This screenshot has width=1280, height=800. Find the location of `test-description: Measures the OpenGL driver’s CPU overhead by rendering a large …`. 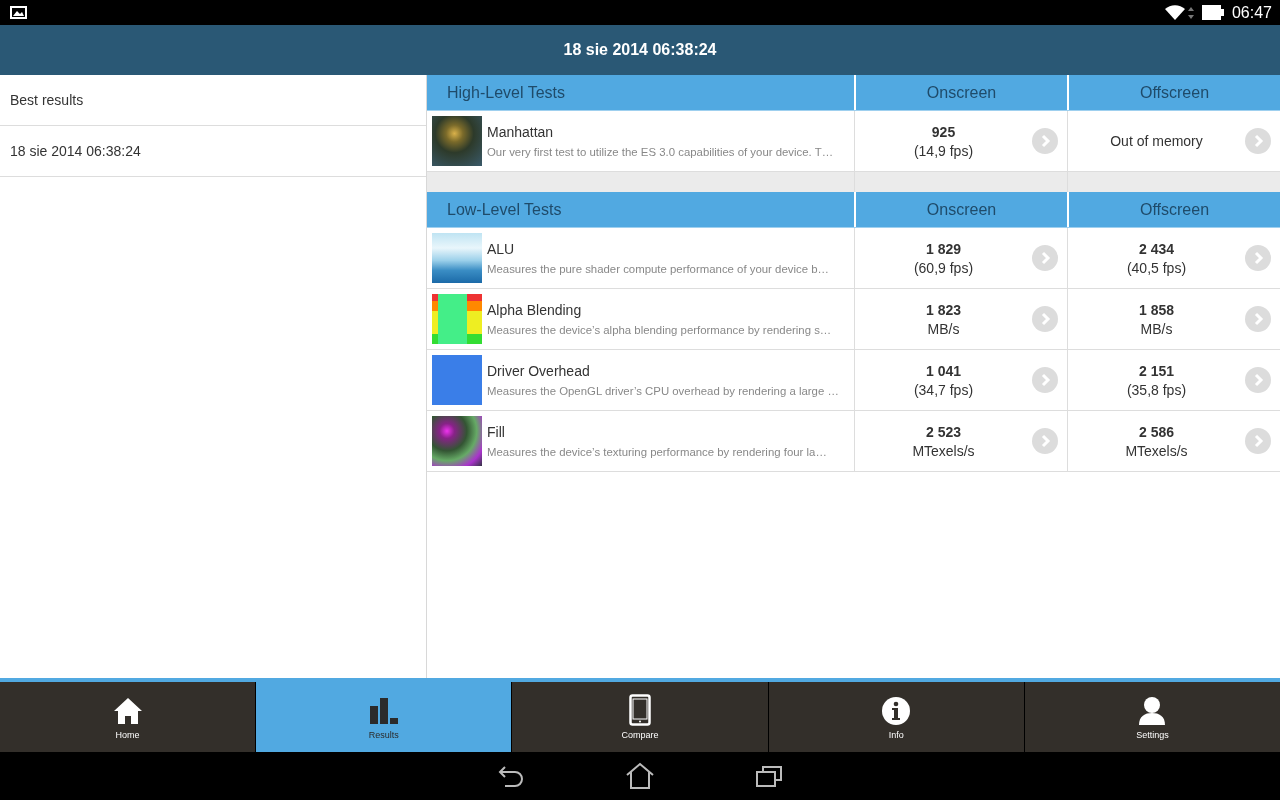

test-description: Measures the OpenGL driver’s CPU overhead by rendering a large … is located at coordinates (663, 391).